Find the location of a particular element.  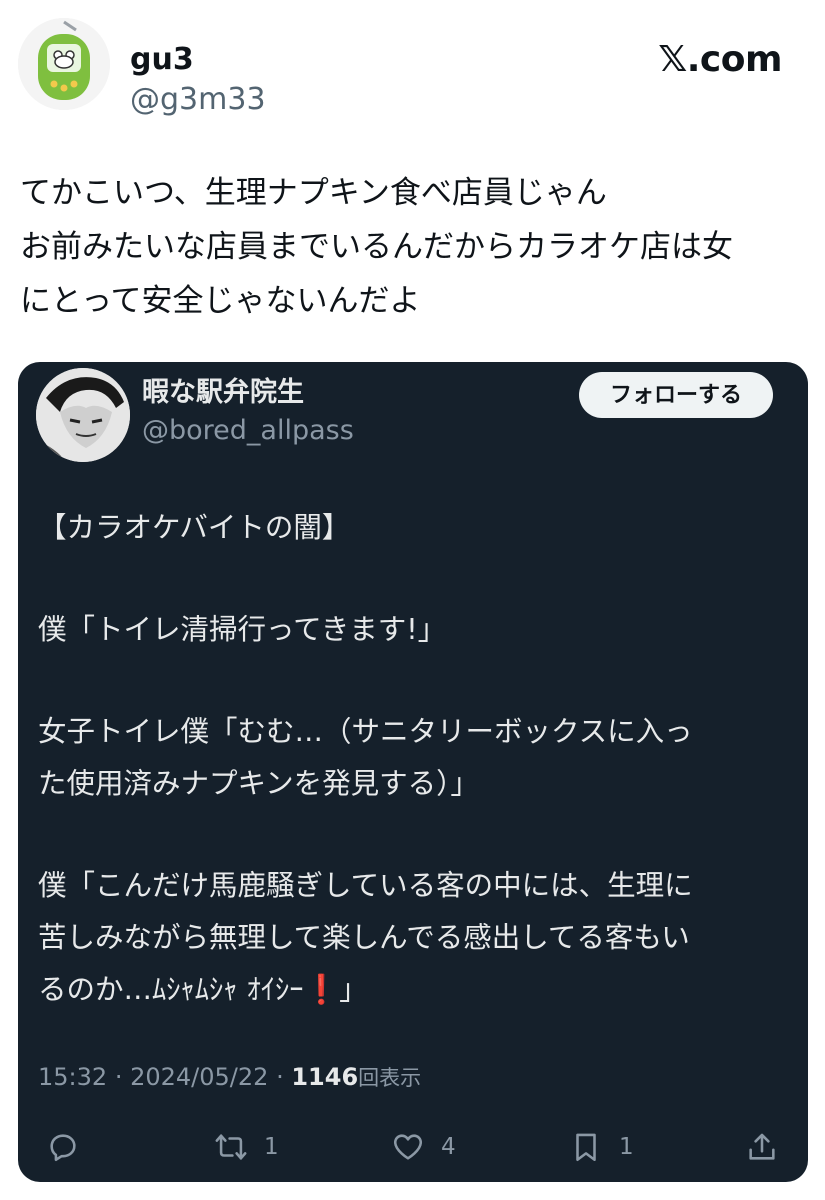

quoted-text-line: 【カラオケバイトの闇】 is located at coordinates (194, 527).